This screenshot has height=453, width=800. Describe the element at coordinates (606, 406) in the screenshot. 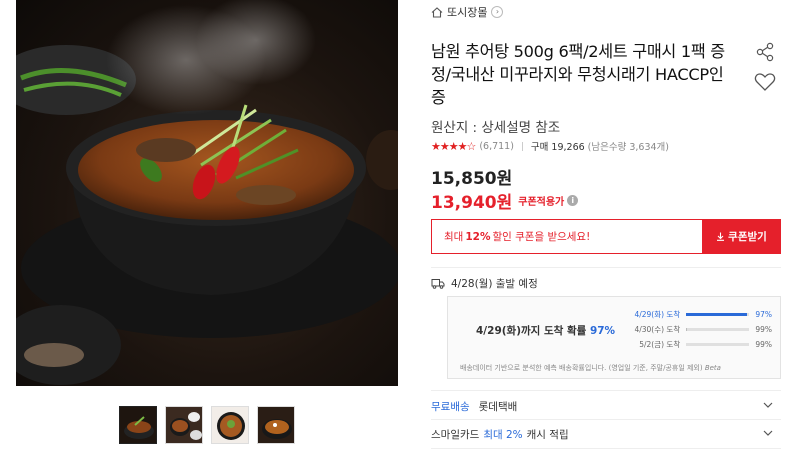

I see `shipping-option-row: 무료배송 롯데택배` at that location.